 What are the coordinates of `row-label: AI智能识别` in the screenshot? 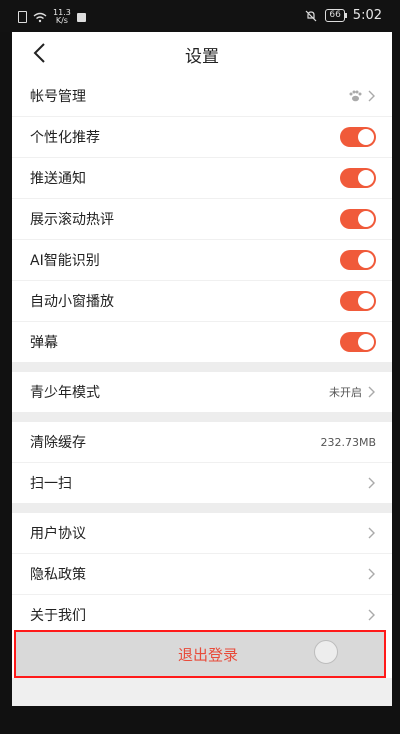 It's located at (65, 261).